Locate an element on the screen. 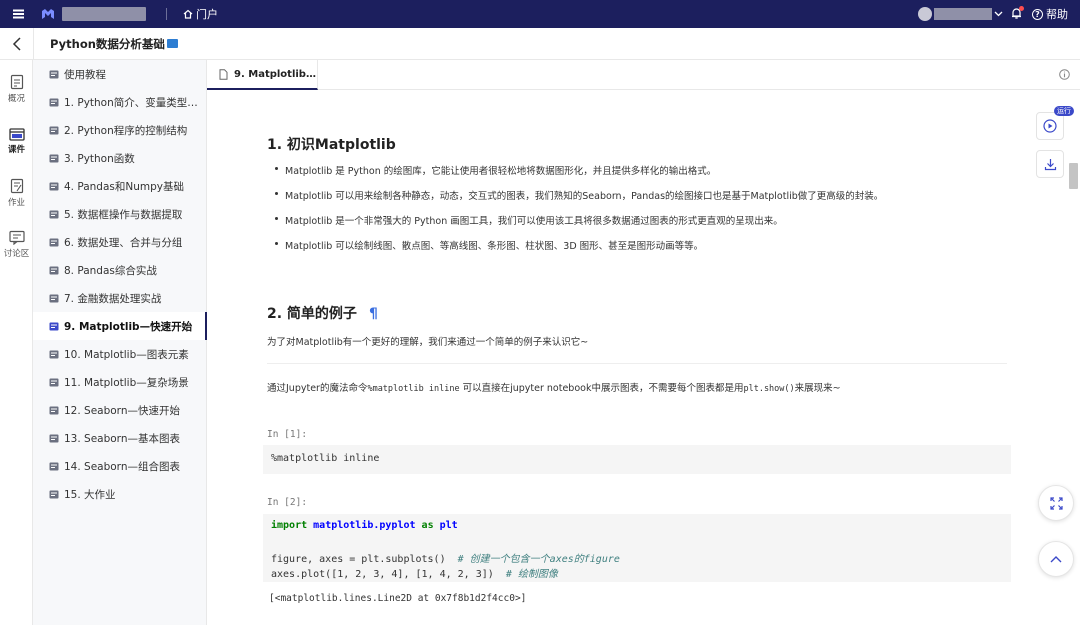 This screenshot has height=625, width=1080. chevron-up-icon is located at coordinates (1056, 559).